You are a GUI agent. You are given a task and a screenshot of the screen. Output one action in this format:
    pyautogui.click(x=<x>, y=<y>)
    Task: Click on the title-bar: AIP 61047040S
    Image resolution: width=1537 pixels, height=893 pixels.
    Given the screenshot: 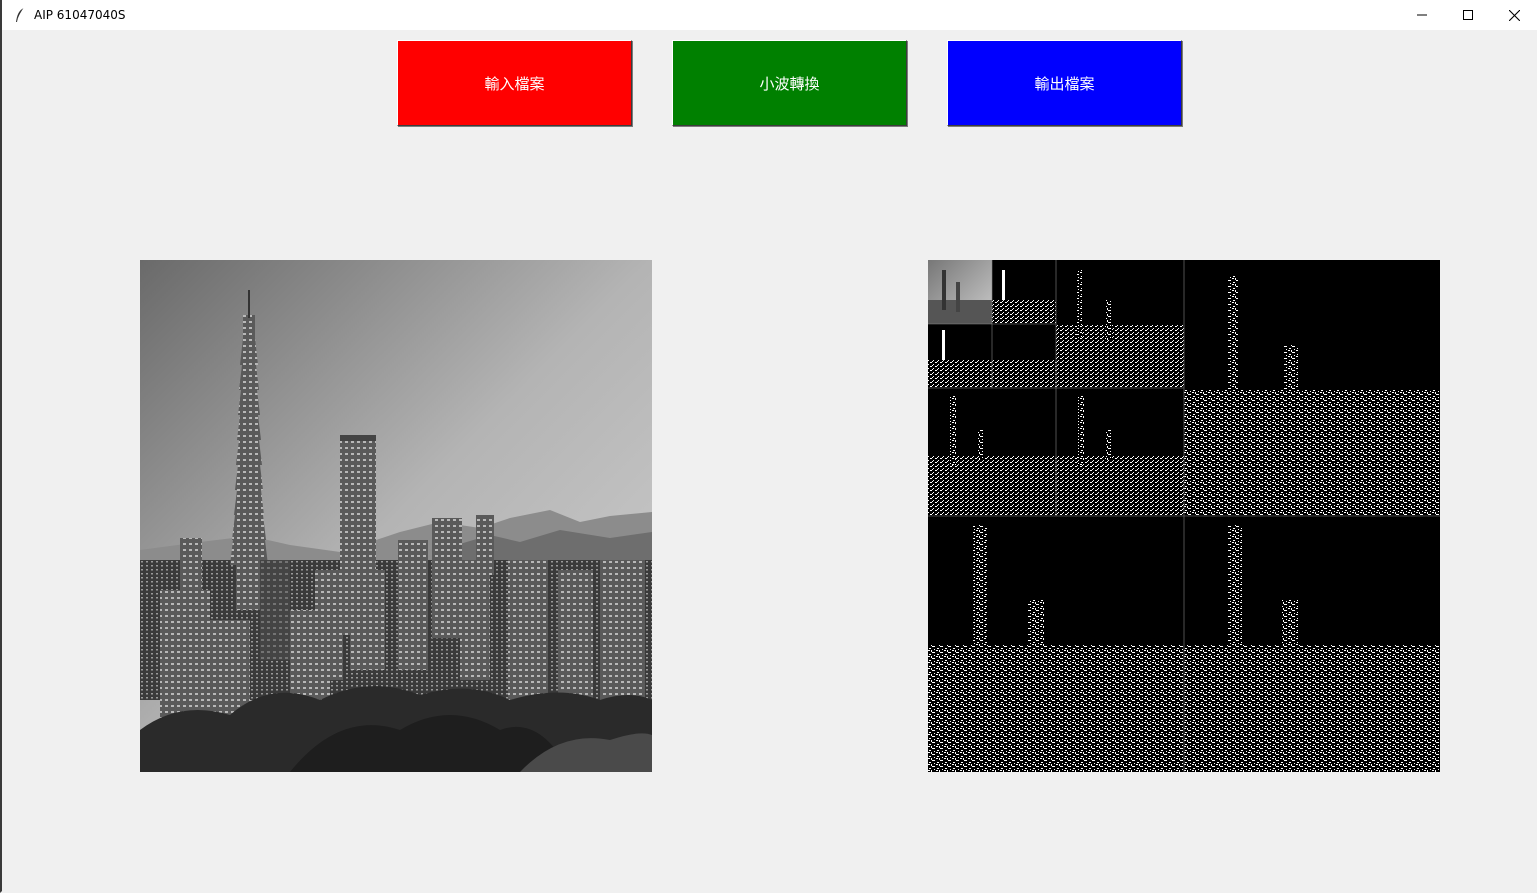 What is the action you would take?
    pyautogui.click(x=769, y=15)
    